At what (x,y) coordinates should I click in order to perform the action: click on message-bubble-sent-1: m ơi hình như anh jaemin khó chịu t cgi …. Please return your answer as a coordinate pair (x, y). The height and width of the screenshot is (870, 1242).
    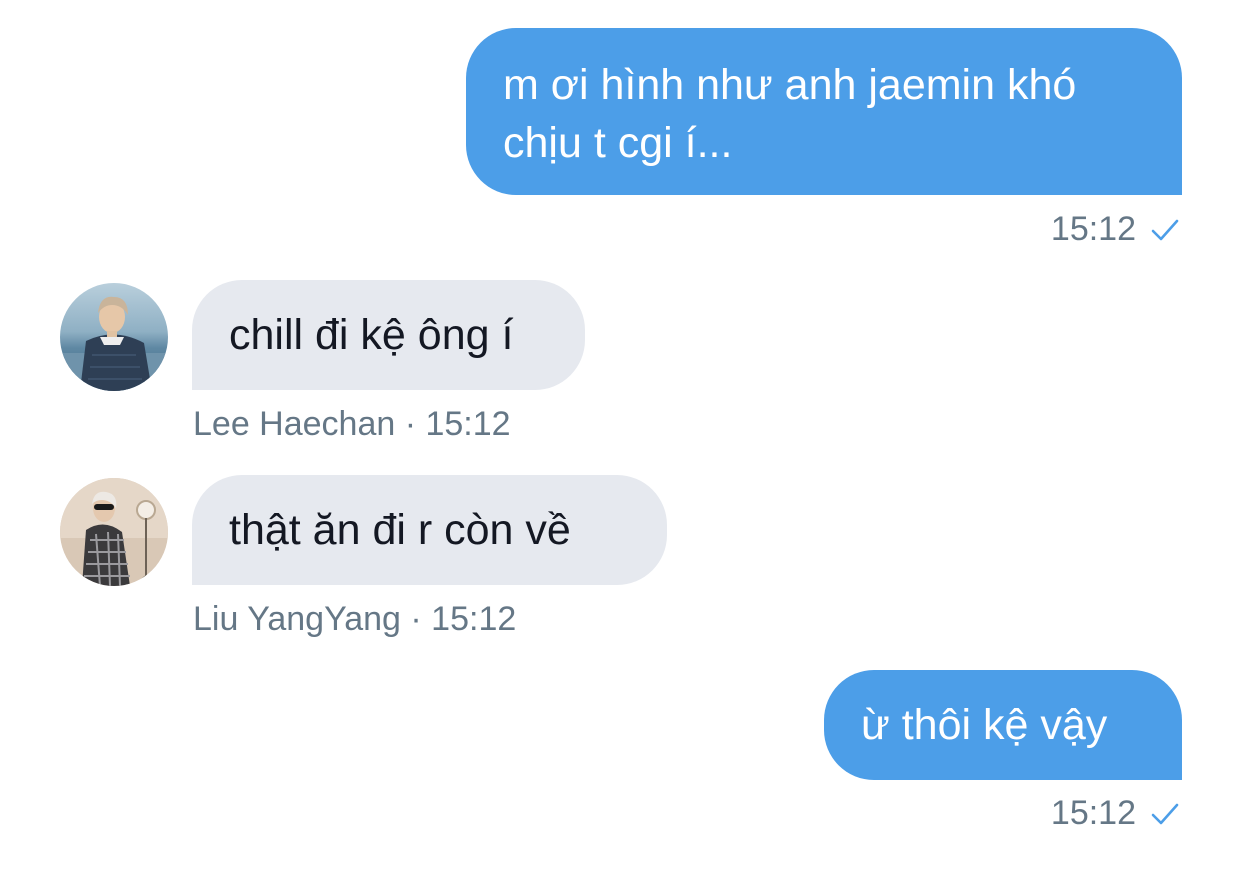
    Looking at the image, I should click on (824, 111).